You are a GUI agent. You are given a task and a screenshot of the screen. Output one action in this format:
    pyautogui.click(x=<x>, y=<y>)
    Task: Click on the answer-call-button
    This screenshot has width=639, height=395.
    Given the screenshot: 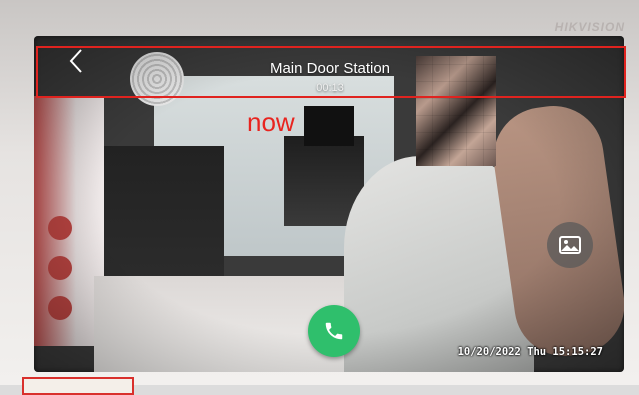 What is the action you would take?
    pyautogui.click(x=334, y=331)
    